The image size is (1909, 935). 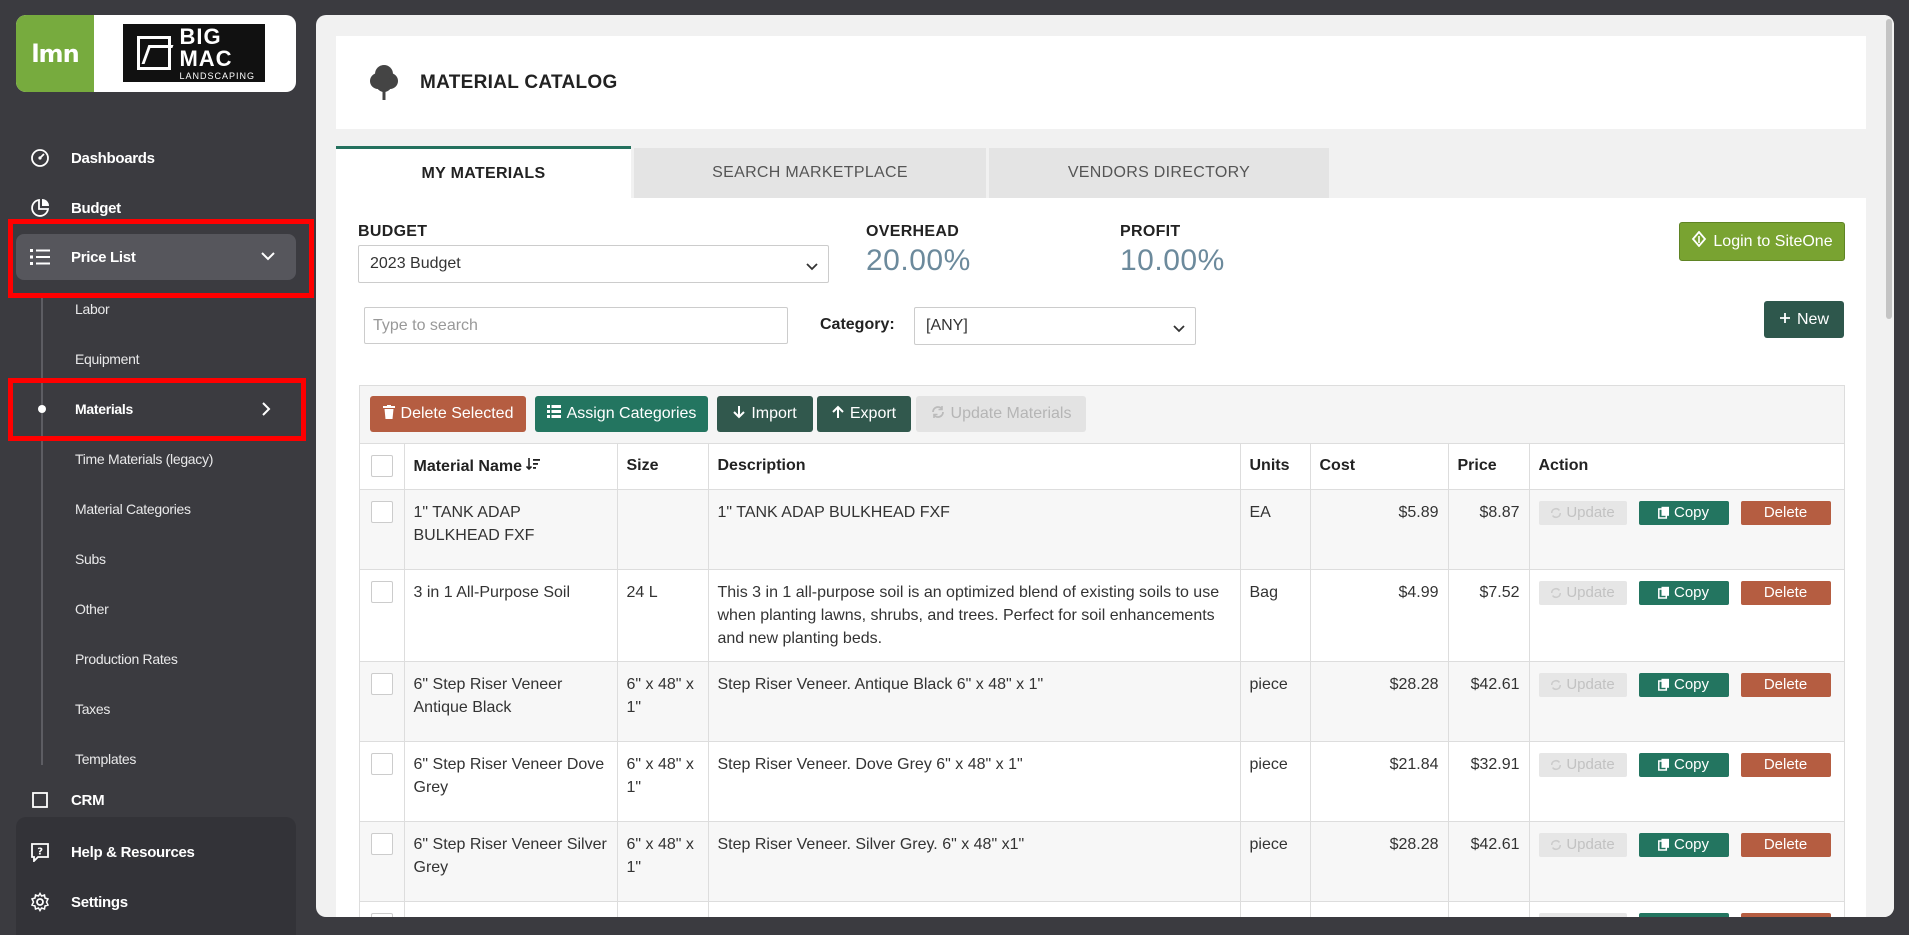 What do you see at coordinates (126, 659) in the screenshot?
I see `sub-item-production-rates: Production Rates` at bounding box center [126, 659].